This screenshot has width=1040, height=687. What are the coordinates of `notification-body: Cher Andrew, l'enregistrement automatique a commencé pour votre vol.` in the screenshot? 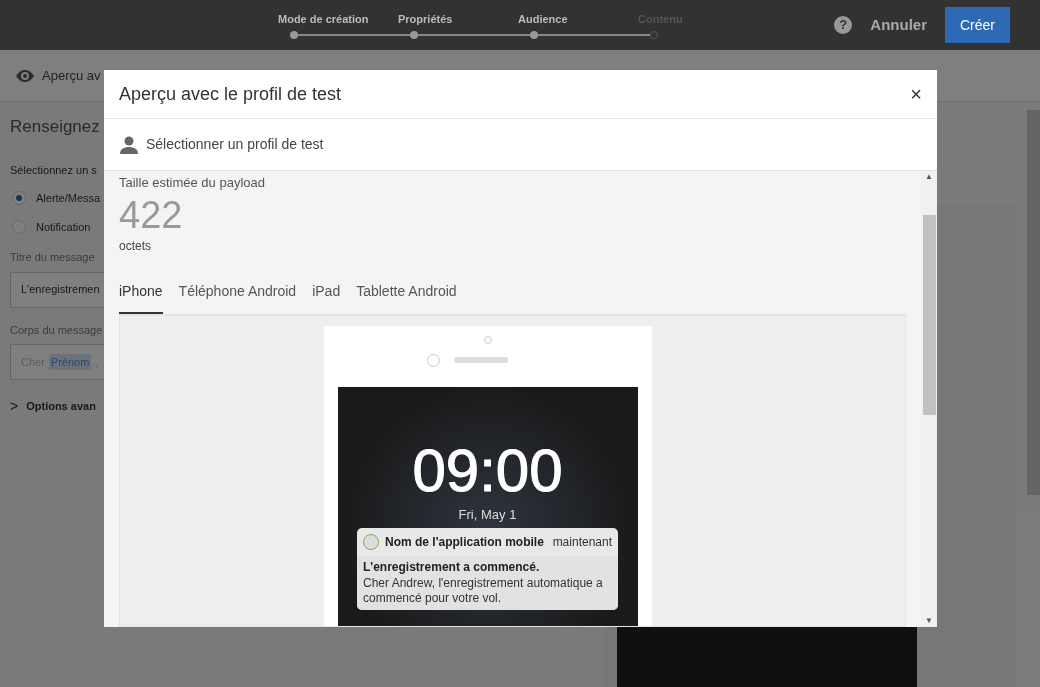 It's located at (483, 591).